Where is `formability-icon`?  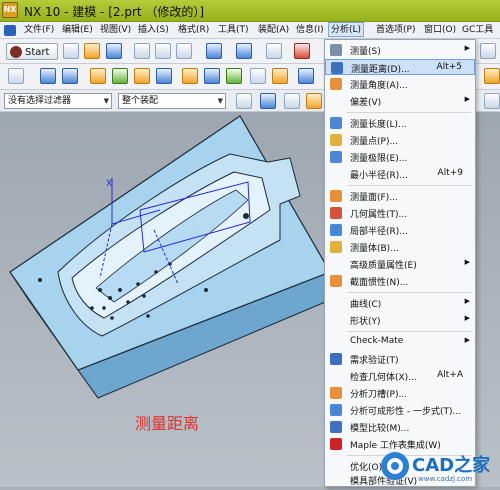 formability-icon is located at coordinates (336, 410).